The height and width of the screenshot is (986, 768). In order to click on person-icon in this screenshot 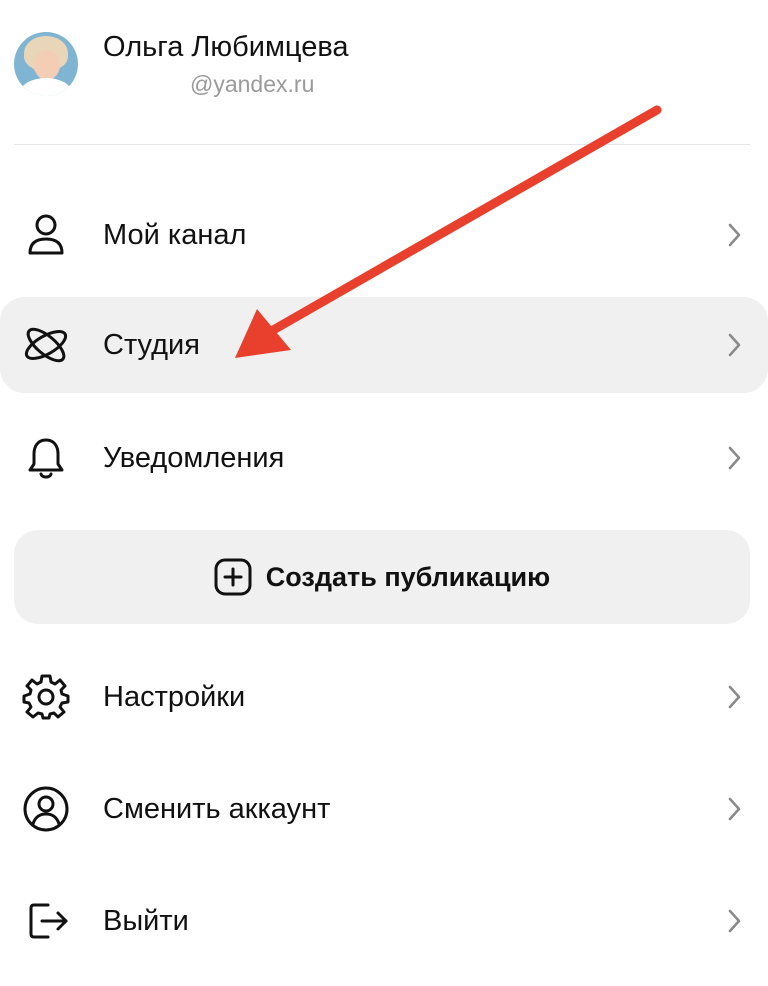, I will do `click(46, 235)`.